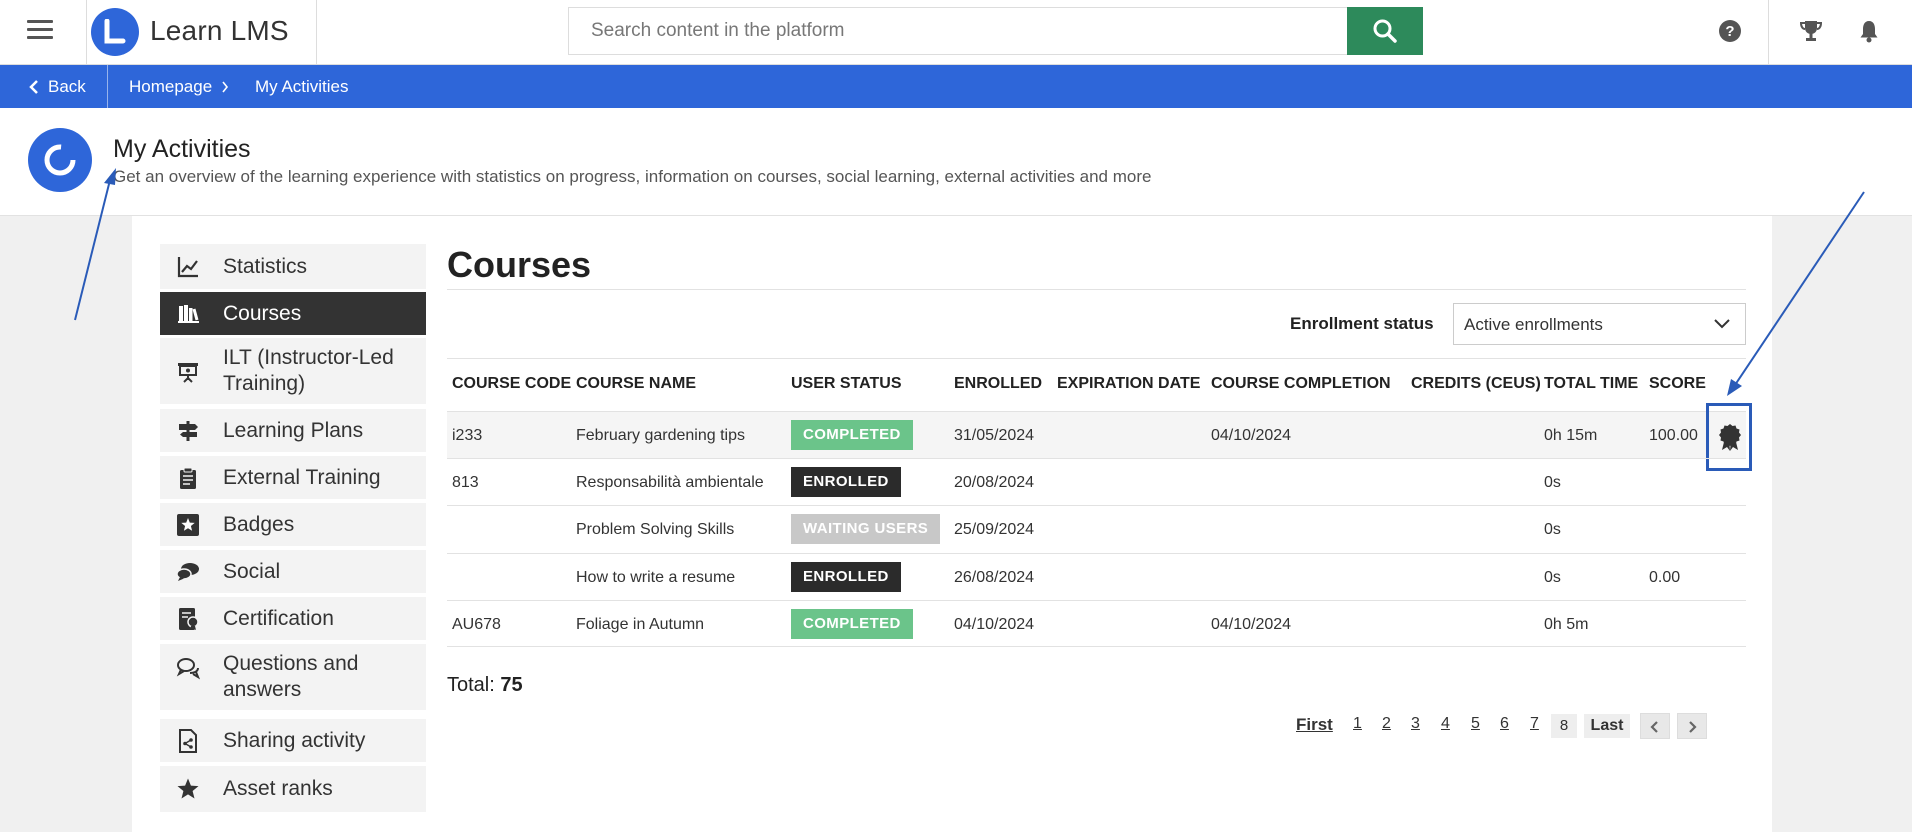 The height and width of the screenshot is (832, 1912). Describe the element at coordinates (60, 160) in the screenshot. I see `activity-ring-icon` at that location.